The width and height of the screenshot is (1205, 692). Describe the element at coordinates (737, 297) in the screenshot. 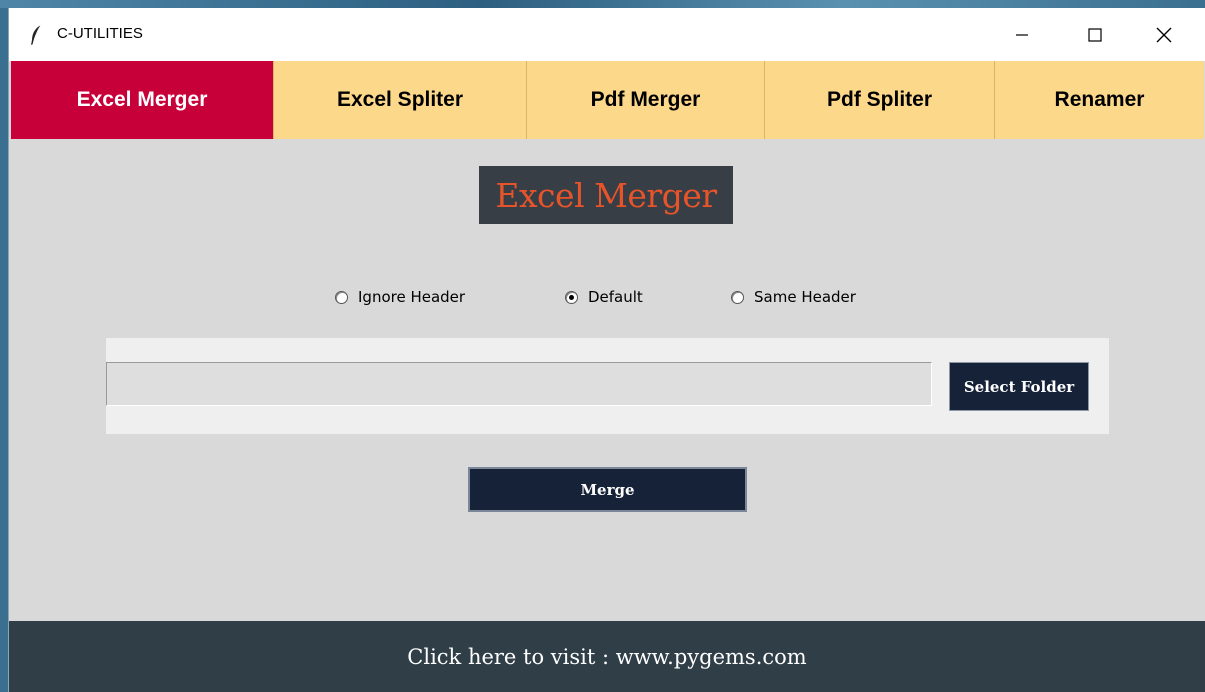

I see `radio-same-header-circle` at that location.